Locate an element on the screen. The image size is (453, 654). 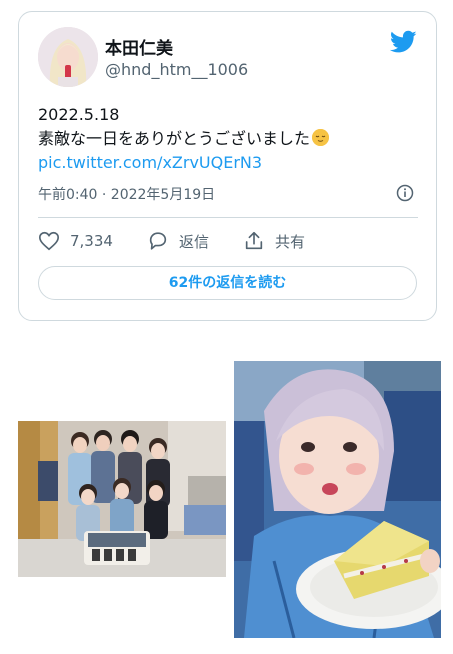
group-photo is located at coordinates (122, 499).